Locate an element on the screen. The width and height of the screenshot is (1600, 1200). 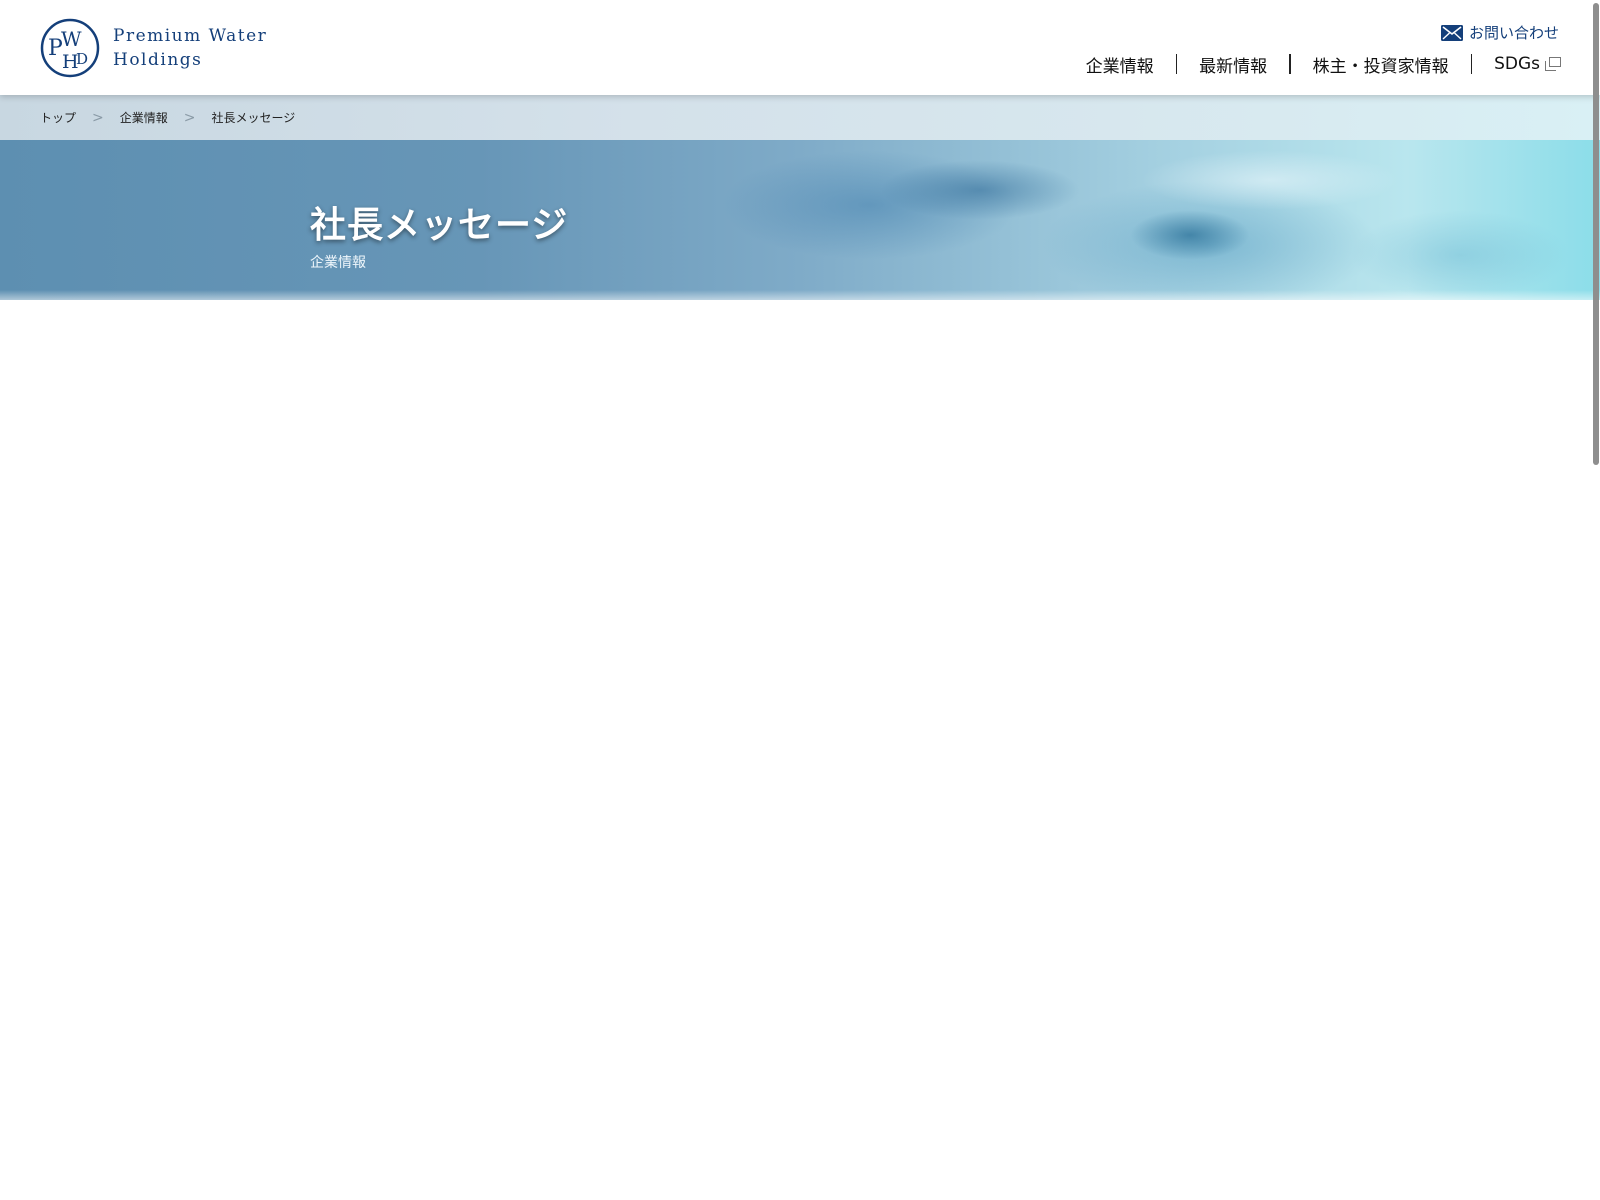
nav-item-sdgs: SDGs is located at coordinates (1516, 64).